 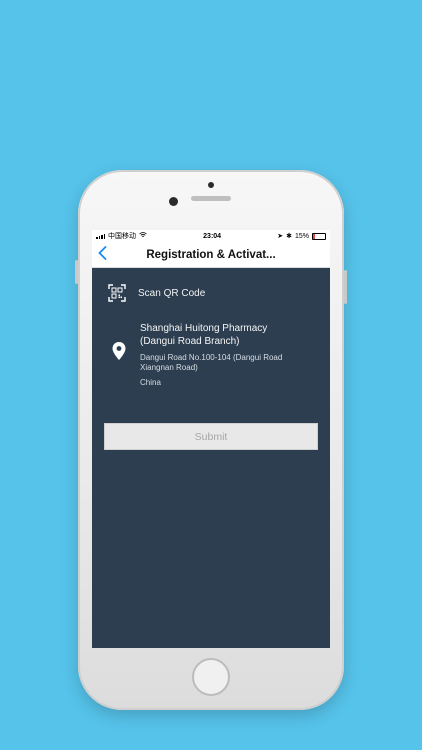 I want to click on earpiece, so click(x=211, y=198).